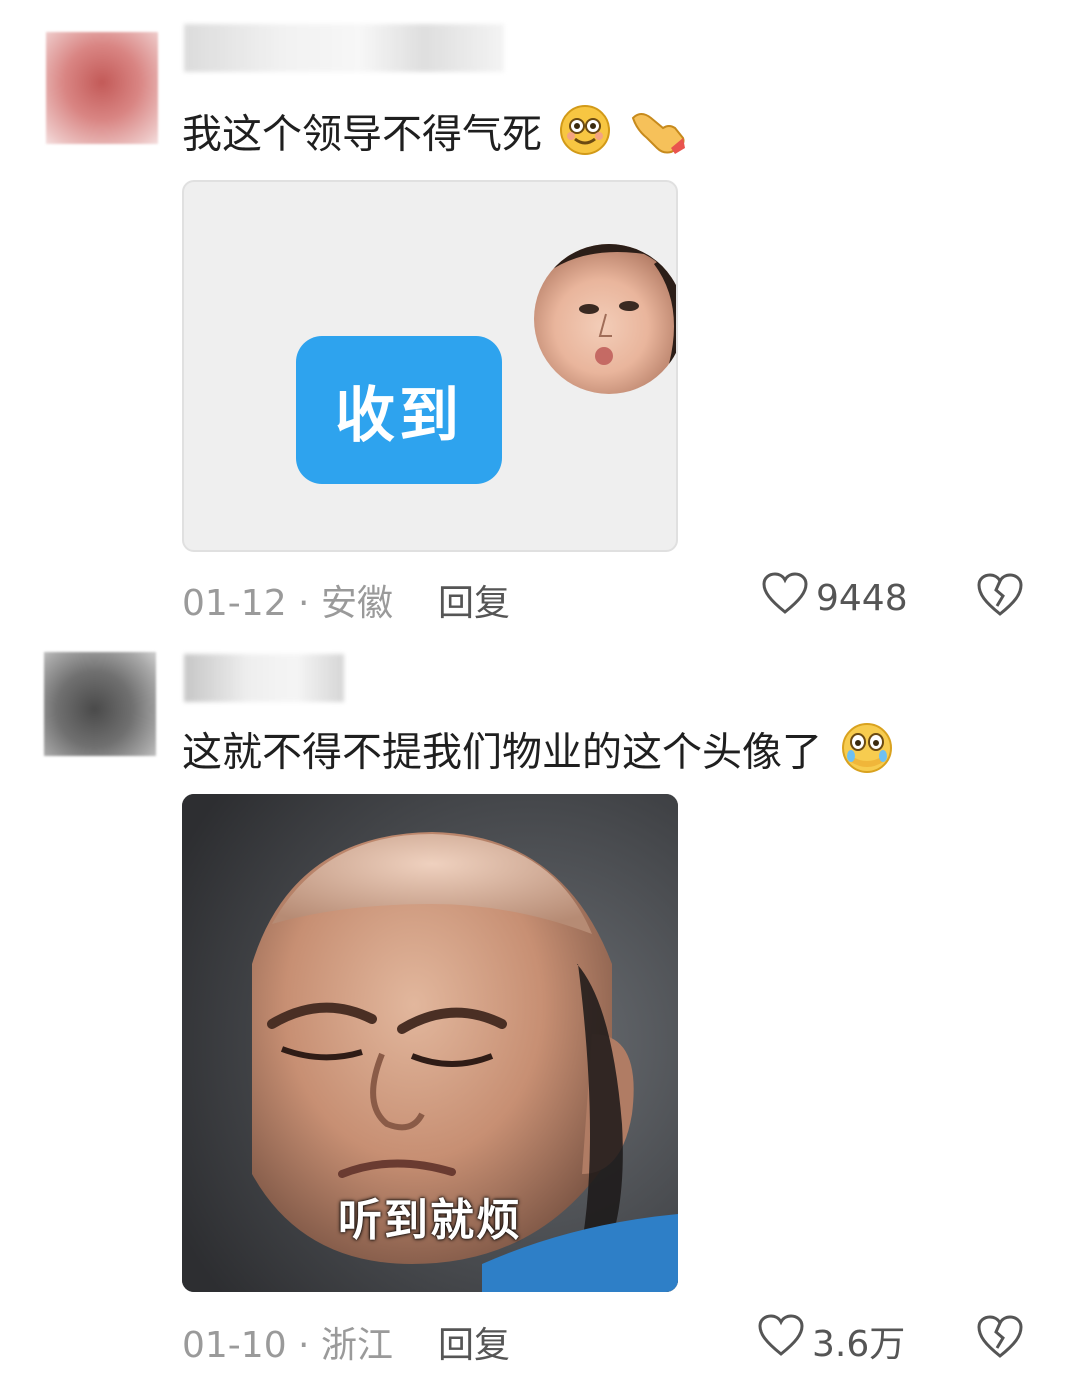 Image resolution: width=1080 pixels, height=1388 pixels. I want to click on smiling-face-icon, so click(585, 136).